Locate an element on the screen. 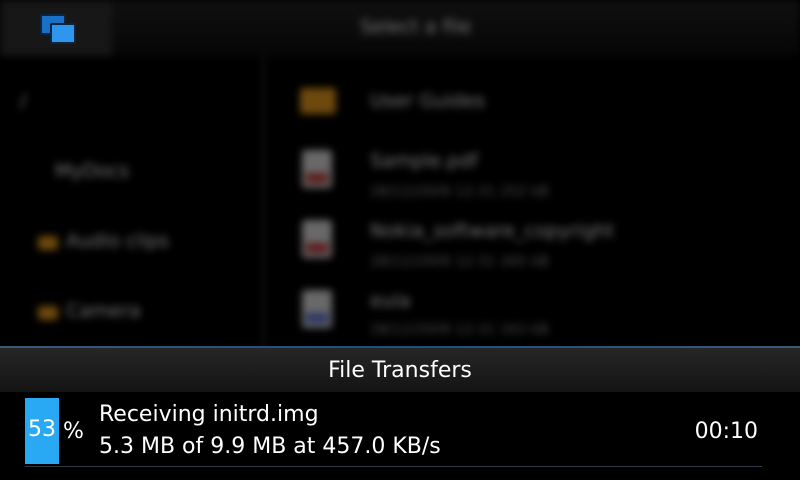  file-name: User Guides is located at coordinates (428, 101).